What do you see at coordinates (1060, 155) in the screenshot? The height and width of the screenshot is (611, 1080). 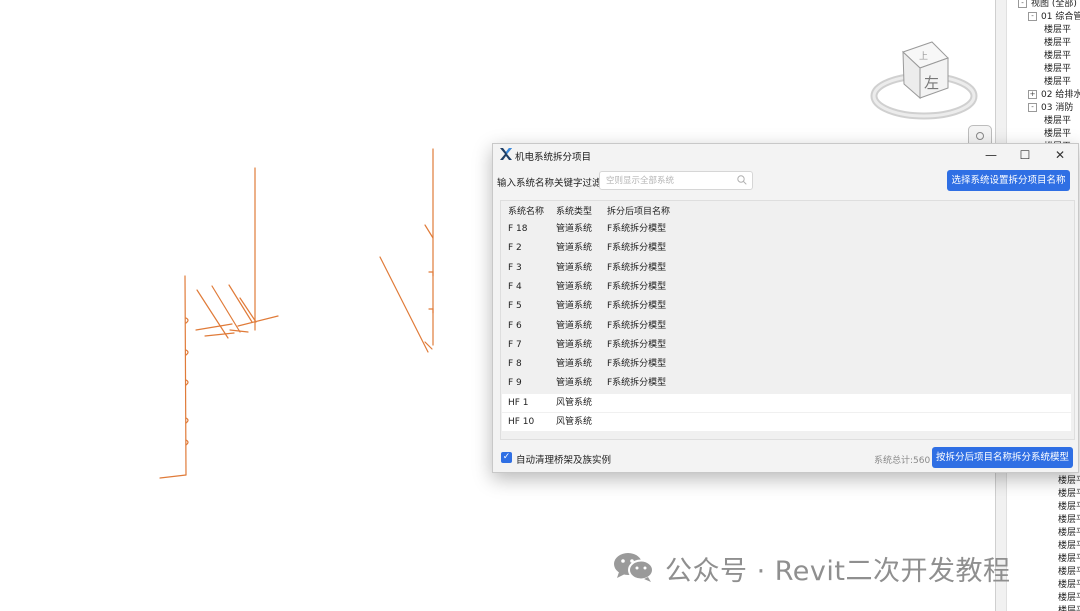 I see `close-button: ✕` at bounding box center [1060, 155].